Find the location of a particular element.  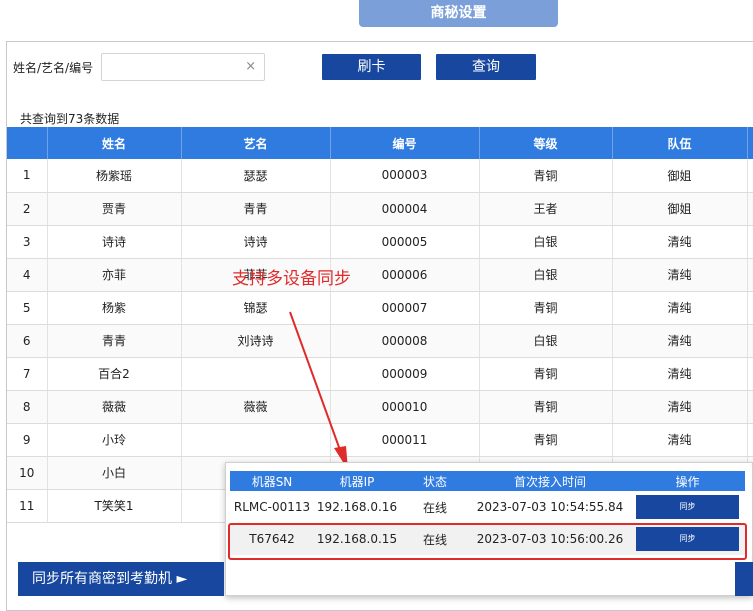

table-row: 8 薇薇 薇薇 000010 青铜 清纯 is located at coordinates (380, 407).